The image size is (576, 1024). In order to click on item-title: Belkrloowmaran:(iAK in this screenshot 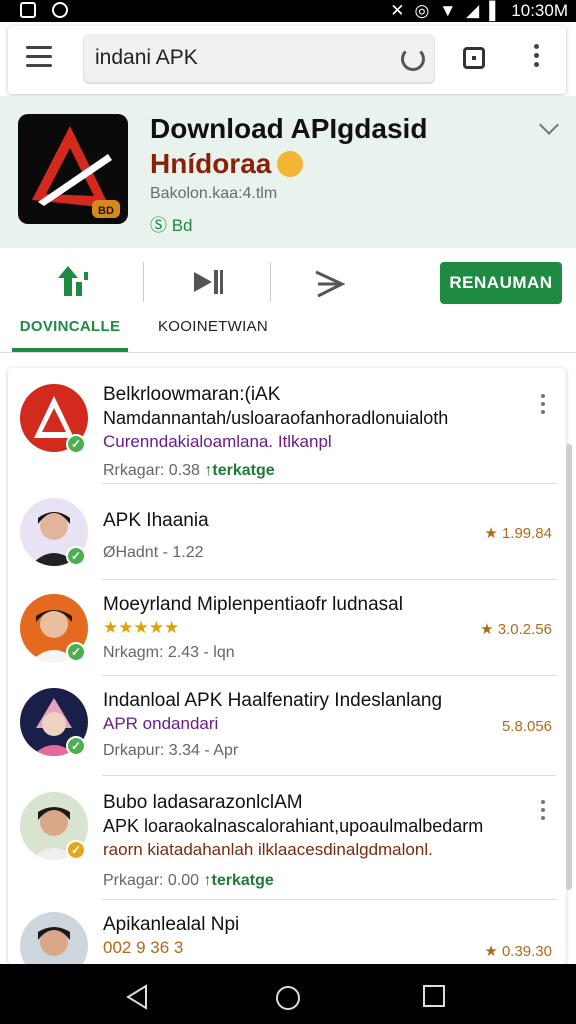, I will do `click(192, 394)`.